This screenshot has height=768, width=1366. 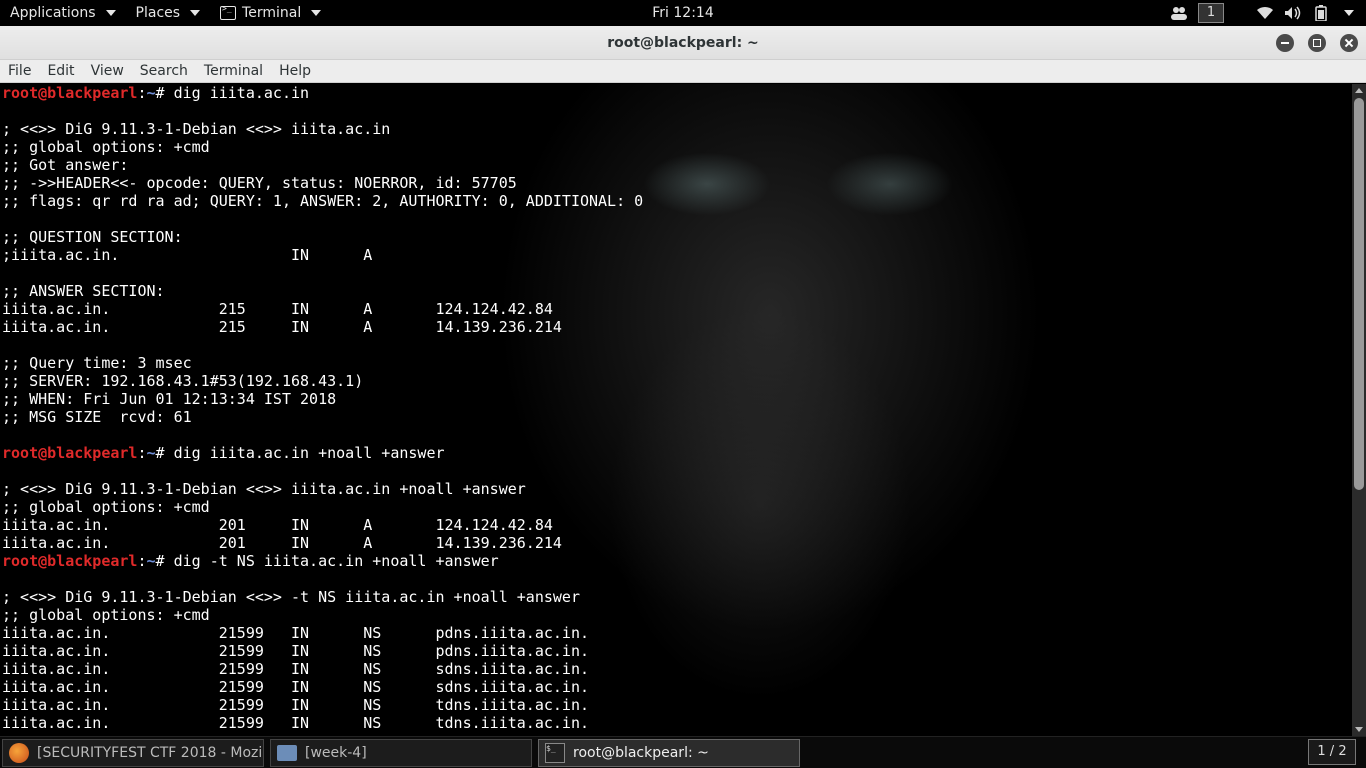 What do you see at coordinates (228, 12) in the screenshot?
I see `terminal-icon` at bounding box center [228, 12].